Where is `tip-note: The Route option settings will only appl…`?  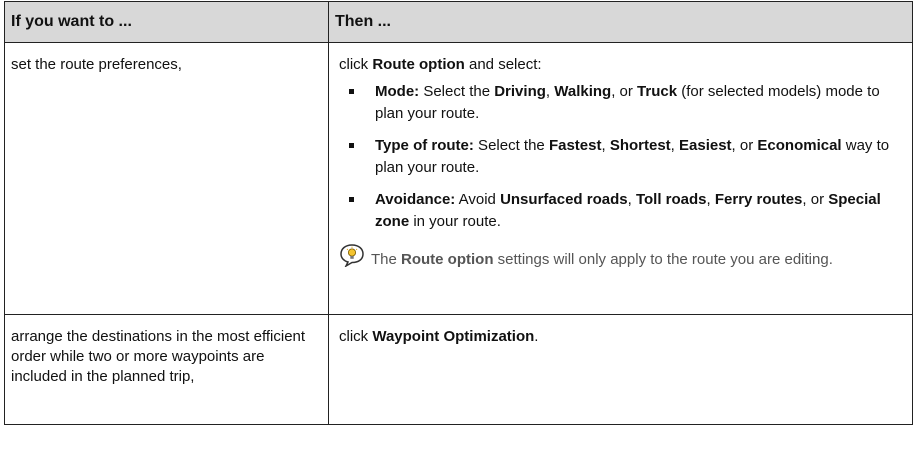
tip-note: The Route option settings will only appl… is located at coordinates (621, 256).